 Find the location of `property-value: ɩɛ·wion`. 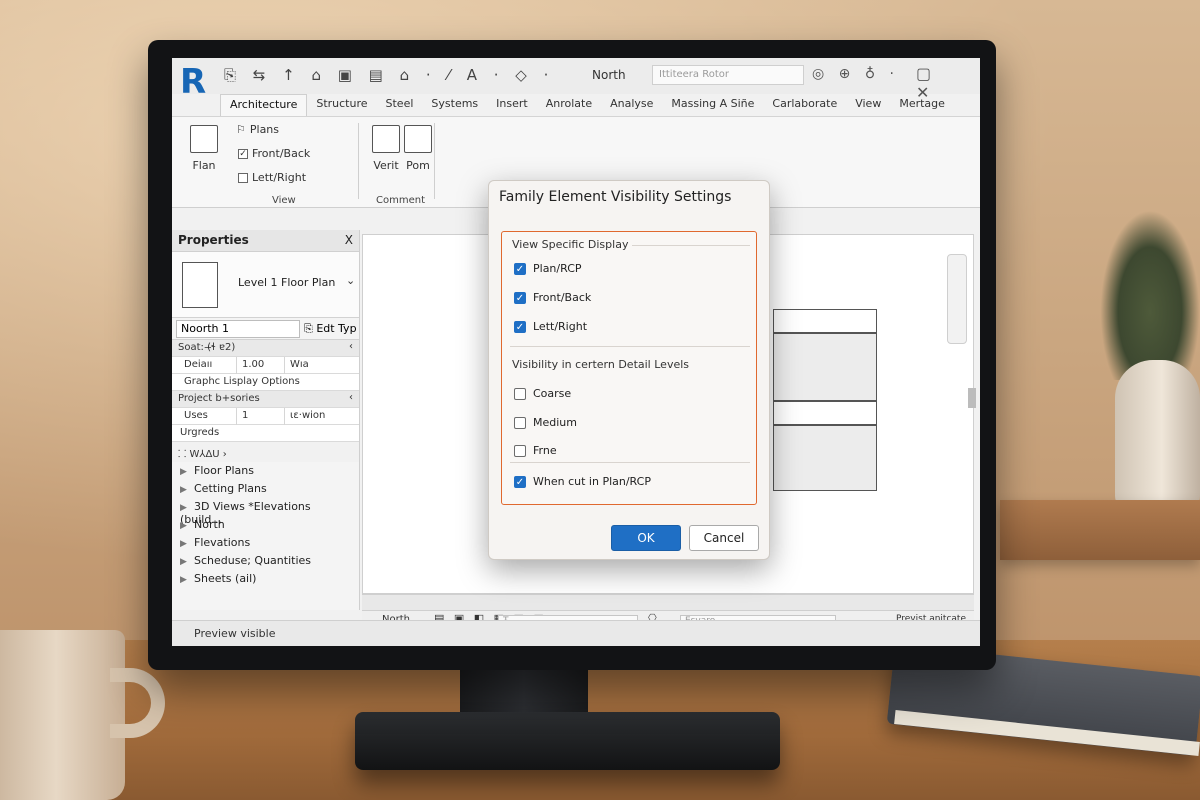

property-value: ɩɛ·wion is located at coordinates (307, 415).